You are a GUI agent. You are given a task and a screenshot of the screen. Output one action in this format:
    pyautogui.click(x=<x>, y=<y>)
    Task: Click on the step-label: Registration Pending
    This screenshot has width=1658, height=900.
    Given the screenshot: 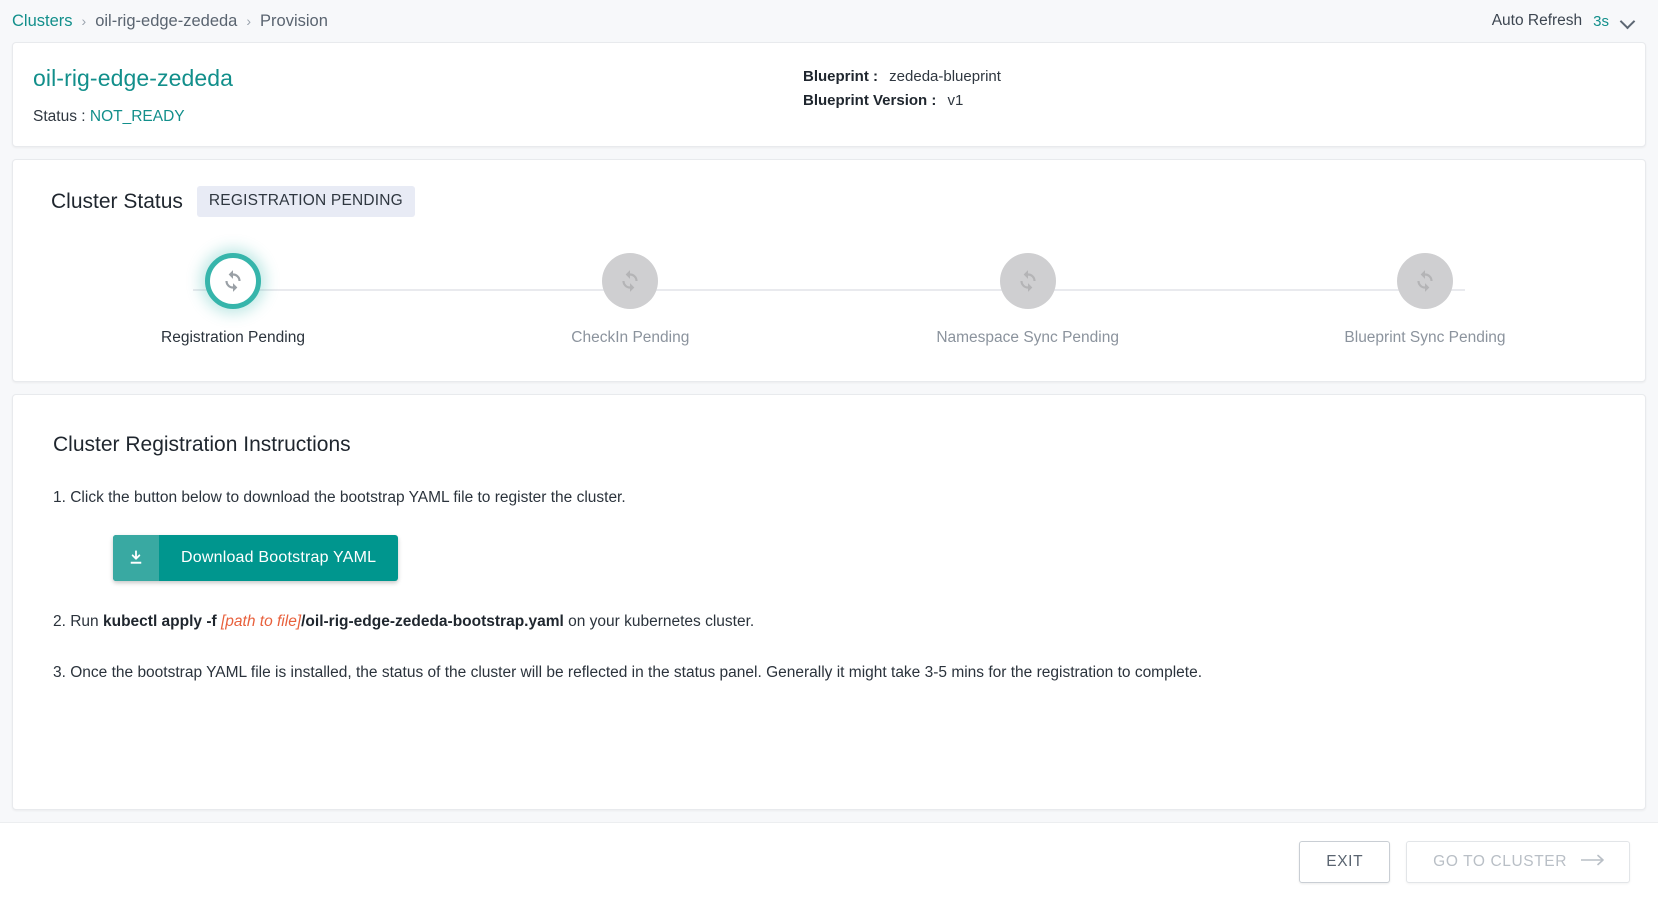 What is the action you would take?
    pyautogui.click(x=233, y=337)
    